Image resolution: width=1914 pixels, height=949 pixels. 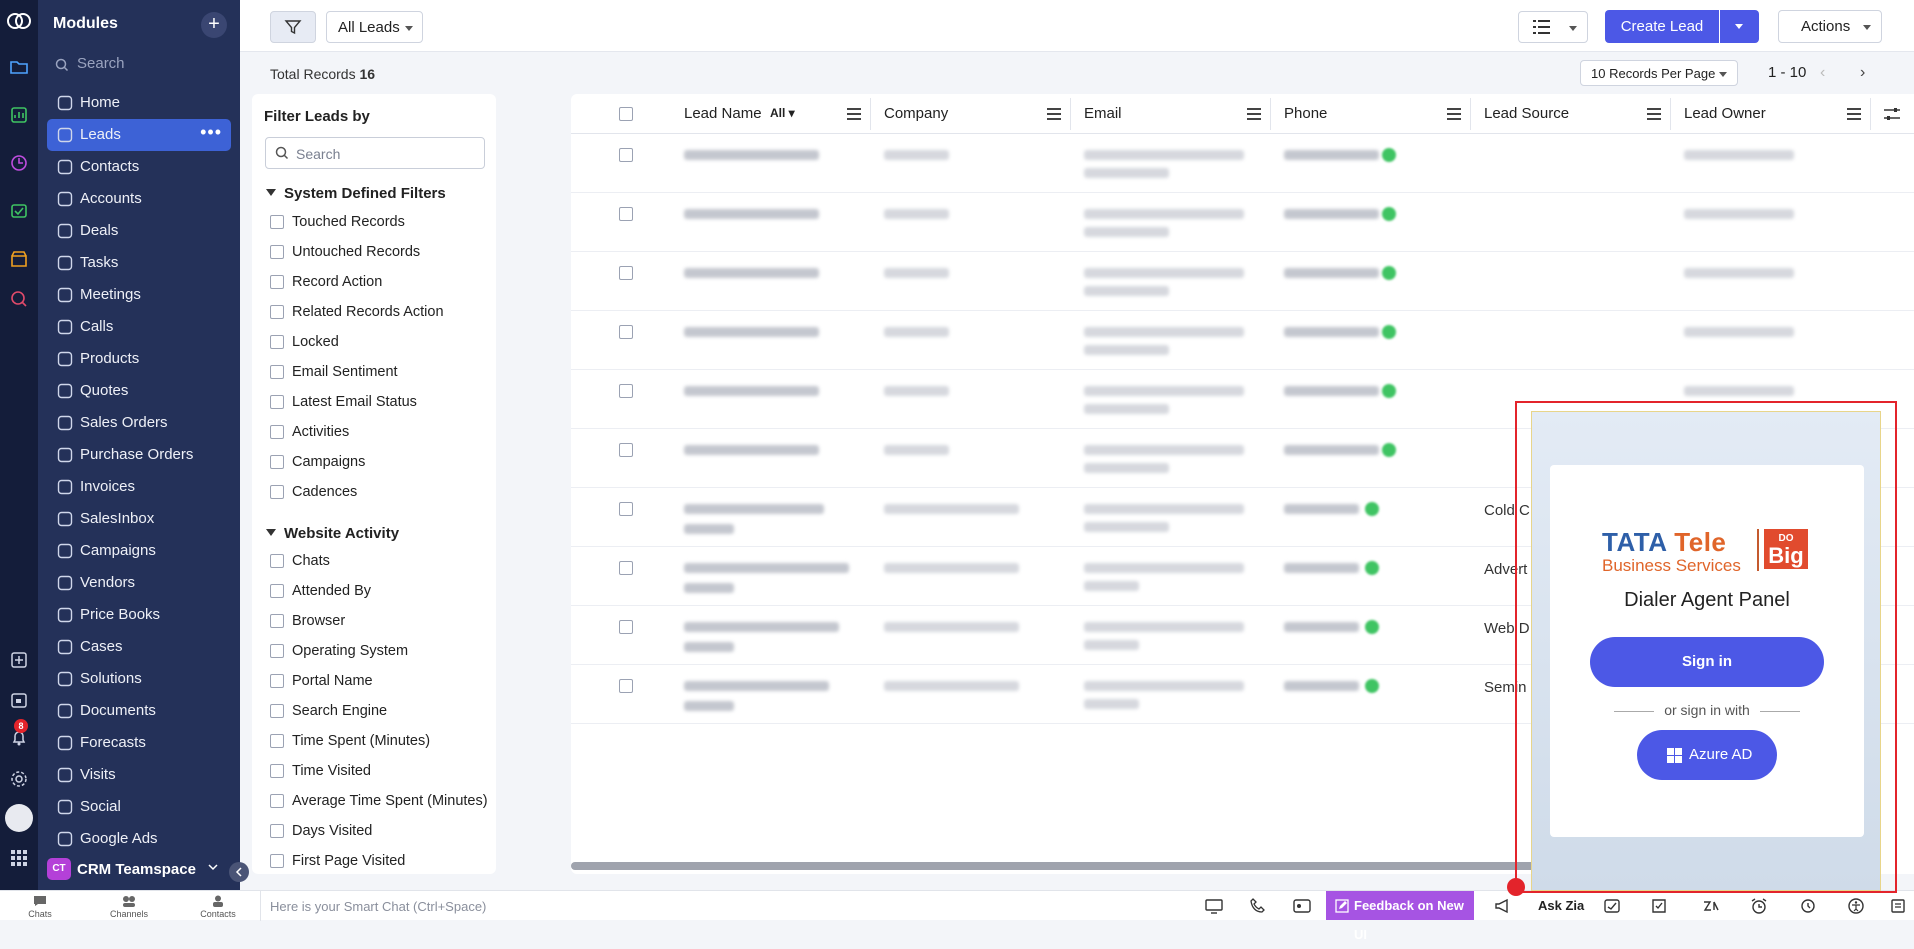 I want to click on modules-folder-icon, so click(x=19, y=67).